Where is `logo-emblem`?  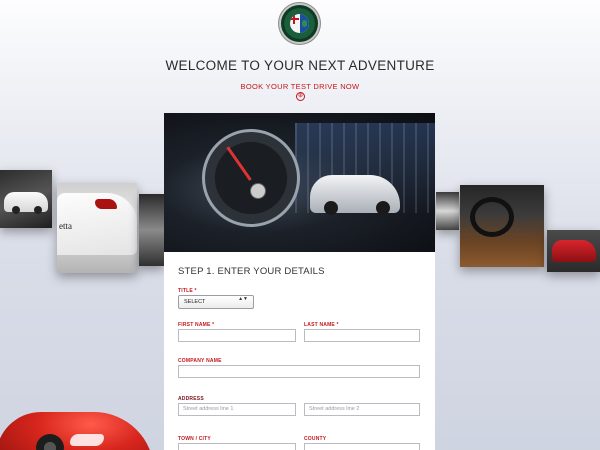 logo-emblem is located at coordinates (299, 23).